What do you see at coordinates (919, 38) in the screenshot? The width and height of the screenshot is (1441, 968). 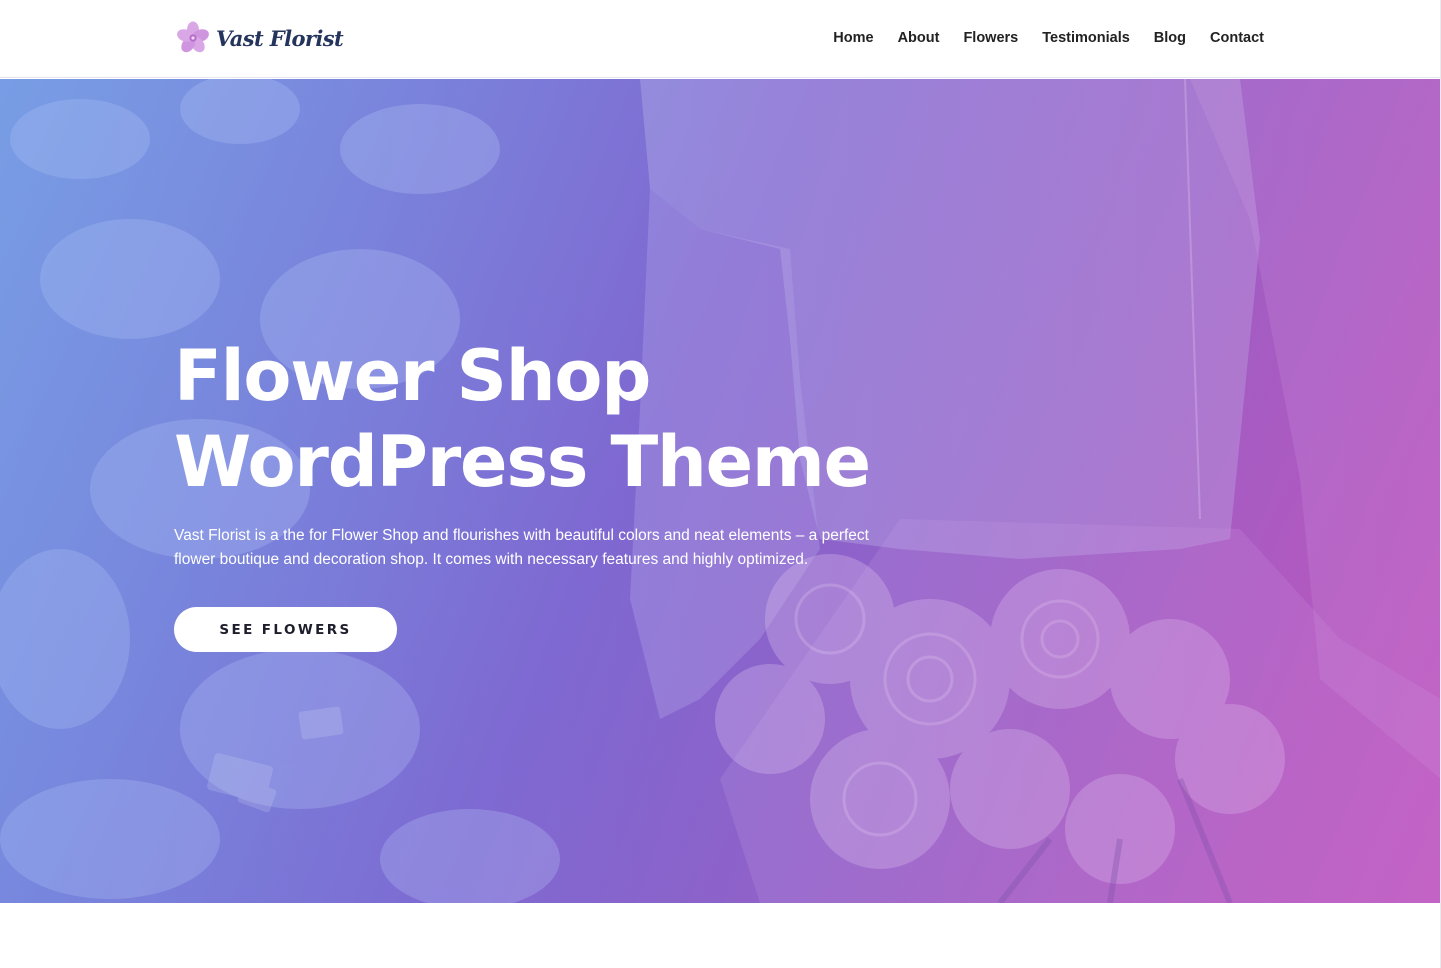 I see `nav-about: About` at bounding box center [919, 38].